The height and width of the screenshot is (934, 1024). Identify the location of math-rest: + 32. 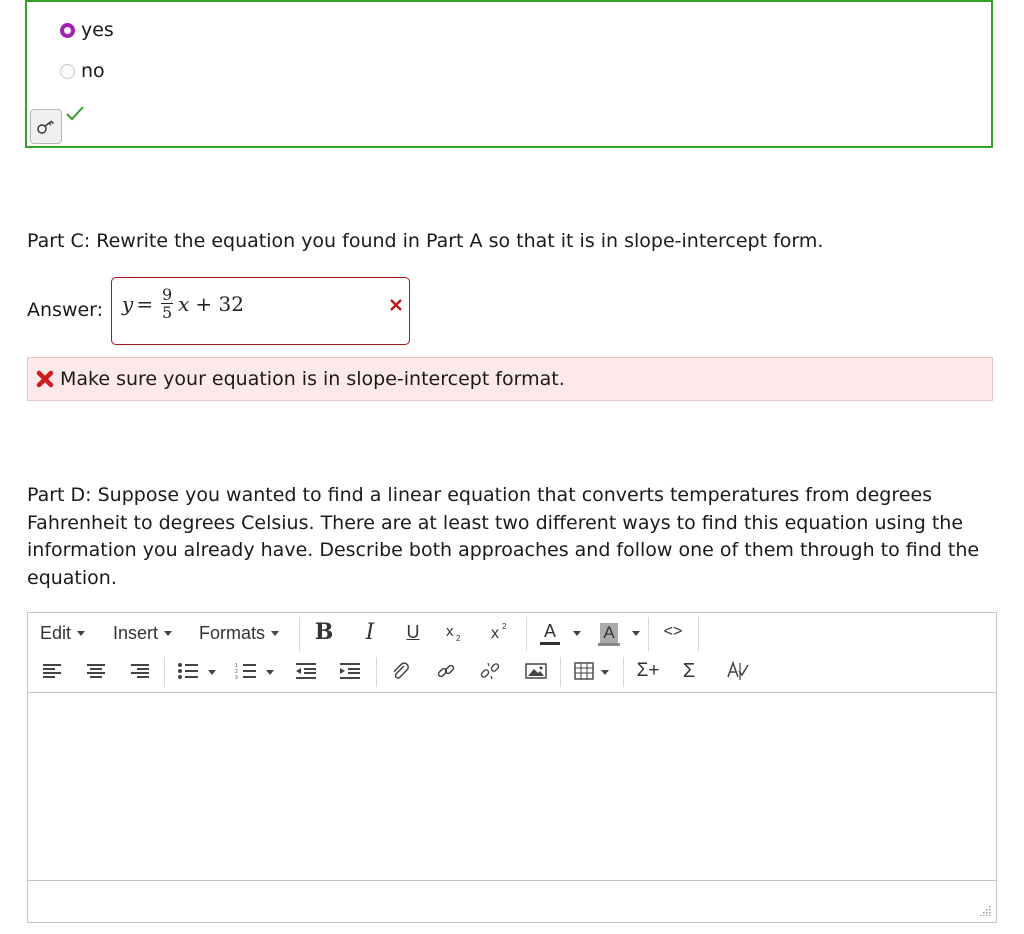
(219, 303).